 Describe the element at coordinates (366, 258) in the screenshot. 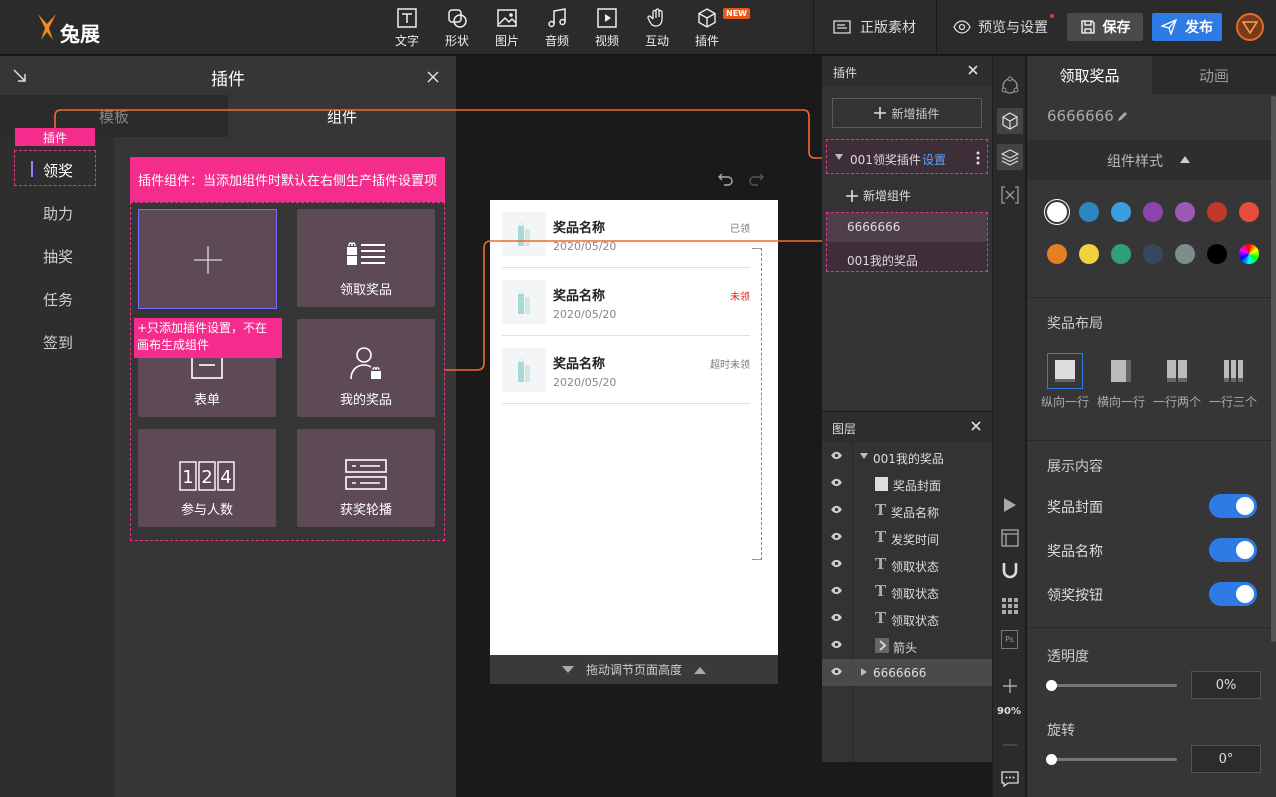

I see `card-claim-prize: 领取奖品` at that location.